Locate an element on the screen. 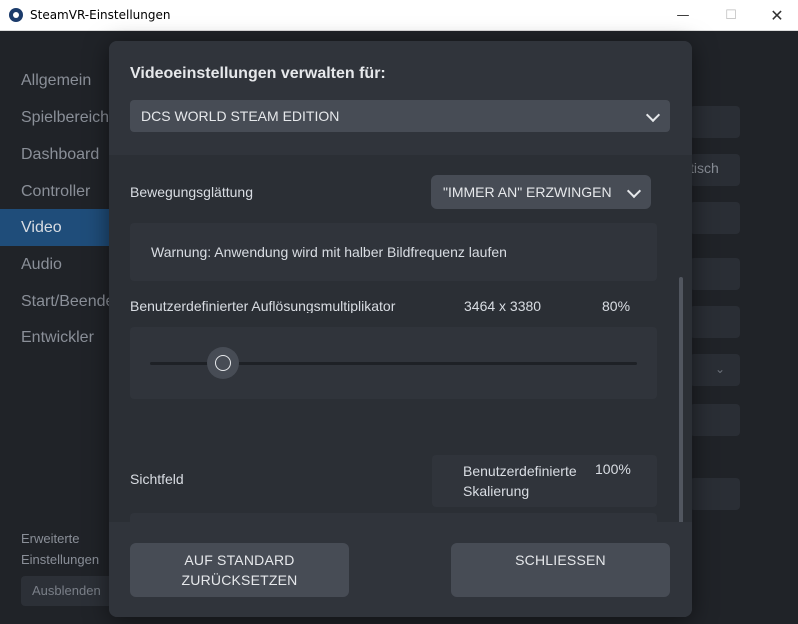 Image resolution: width=798 pixels, height=624 pixels. resolution-dimensions-text: 3464 x 3380 is located at coordinates (503, 306).